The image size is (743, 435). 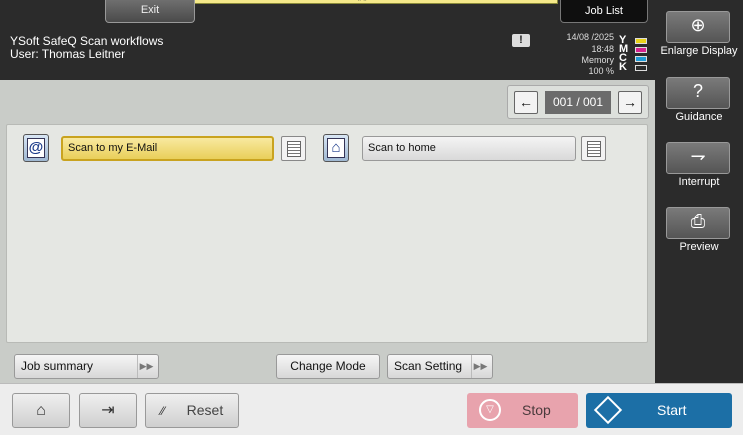 What do you see at coordinates (87, 41) in the screenshot?
I see `workflow-title: YSoft SafeQ Scan workflows` at bounding box center [87, 41].